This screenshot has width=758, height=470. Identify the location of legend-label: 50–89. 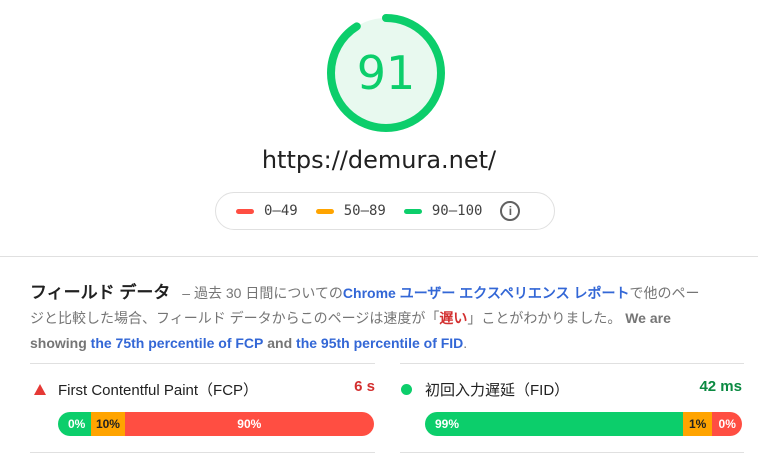
(364, 211).